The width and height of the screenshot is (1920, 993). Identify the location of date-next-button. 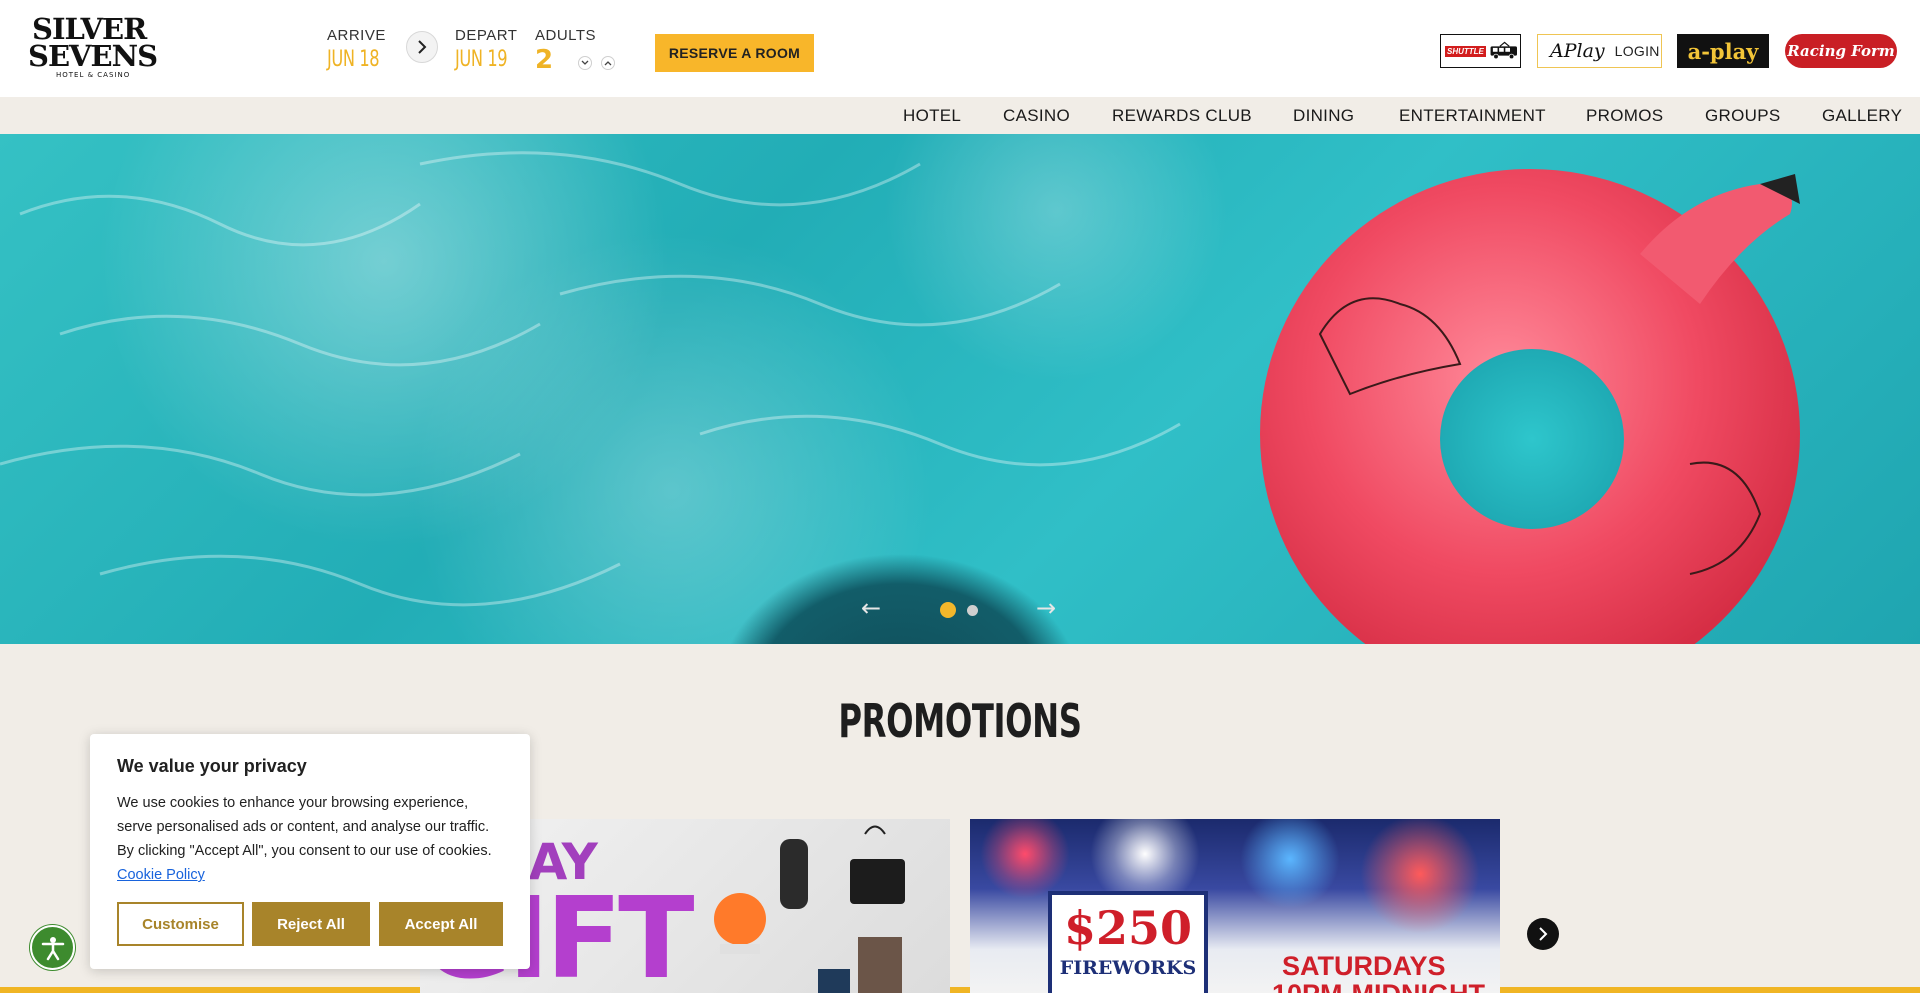
(422, 47).